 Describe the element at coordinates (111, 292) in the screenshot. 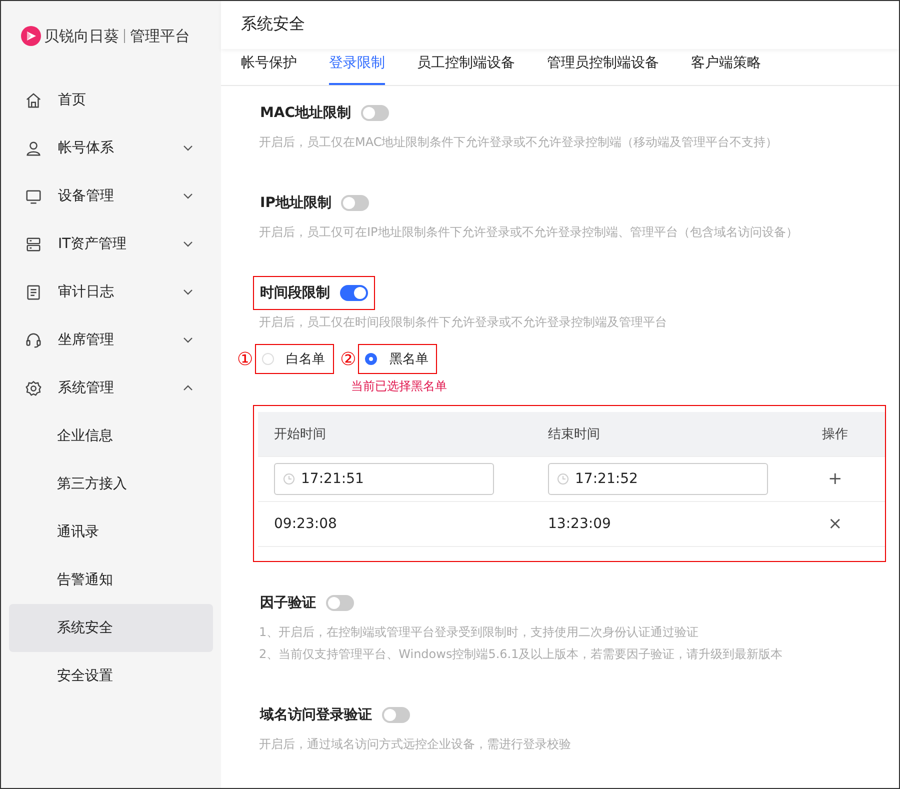

I see `sidebar-item: 审计日志` at that location.